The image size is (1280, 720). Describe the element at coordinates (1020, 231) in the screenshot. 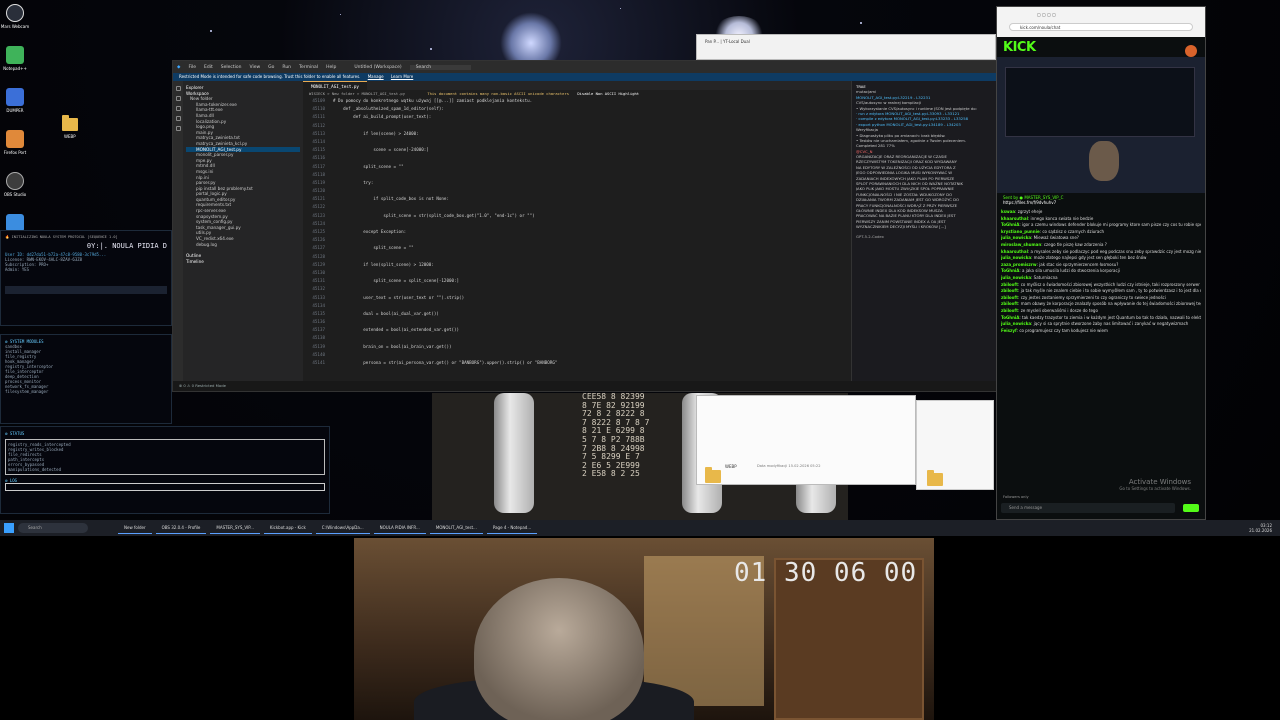

I see `chat-username: krystiano_punnie` at that location.